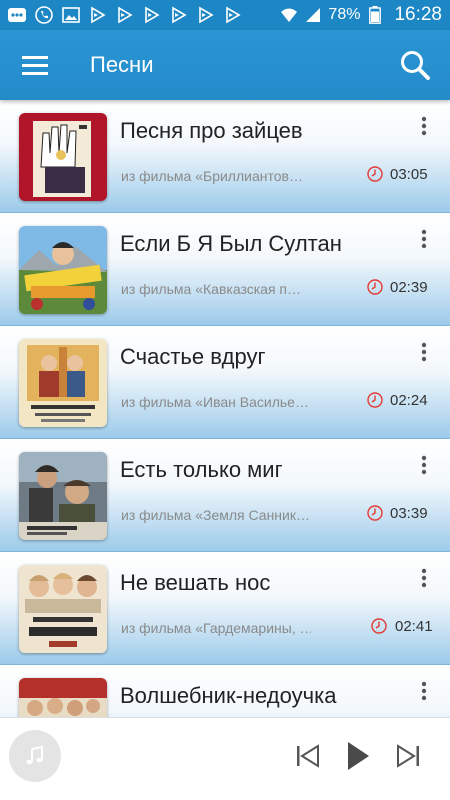  Describe the element at coordinates (409, 513) in the screenshot. I see `song-duration: 03:39` at that location.